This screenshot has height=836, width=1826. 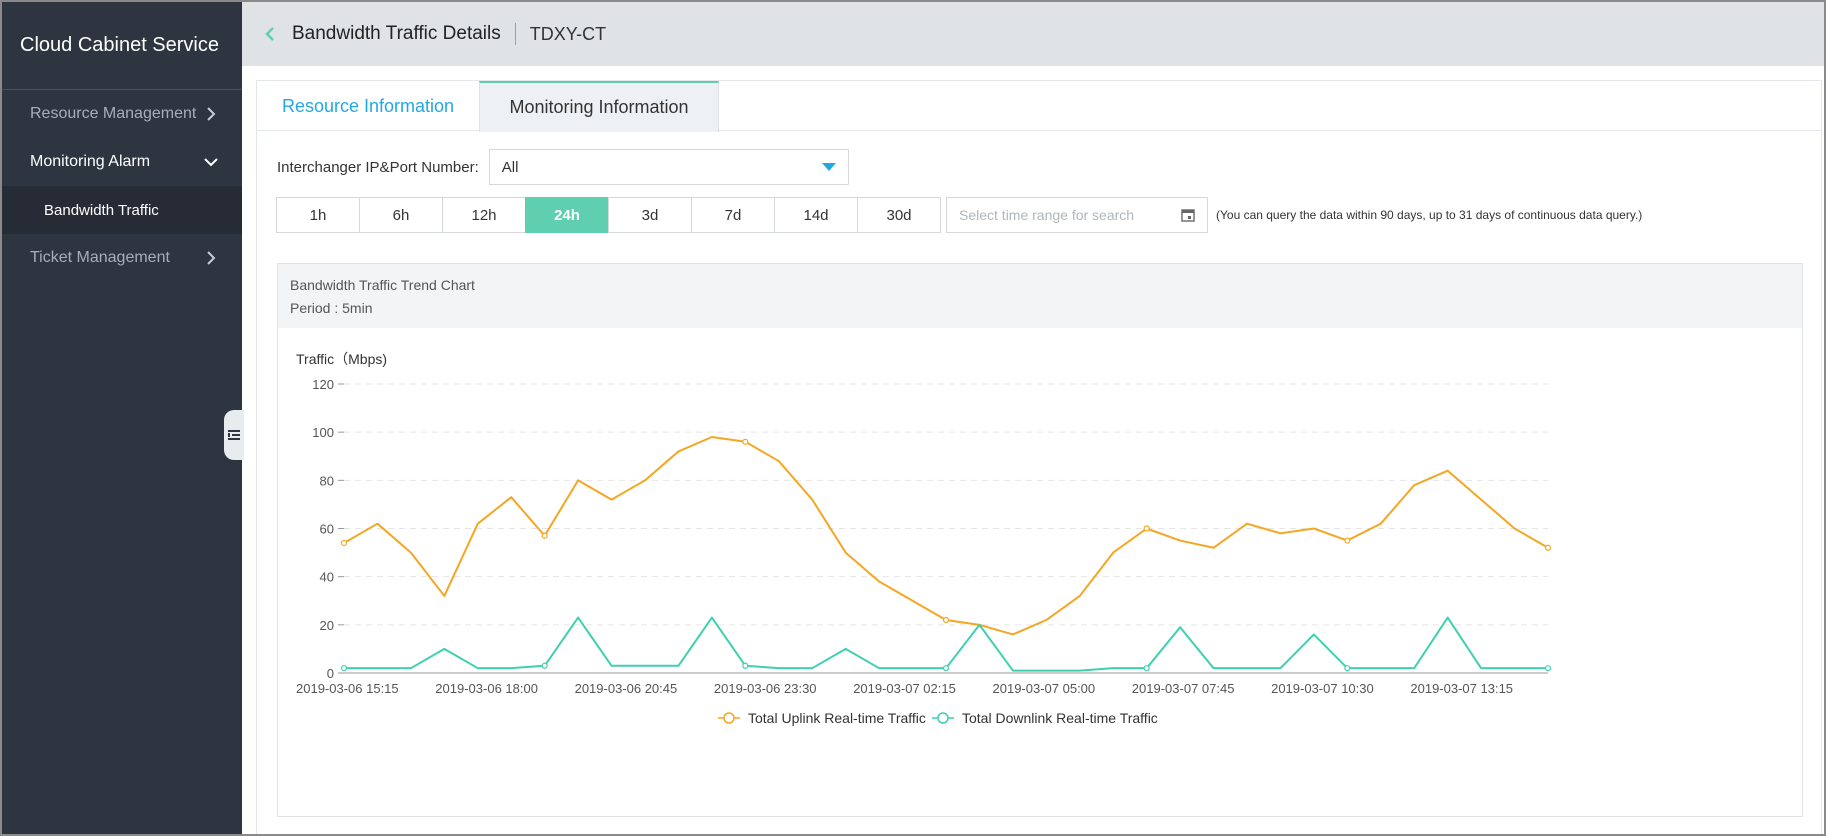 I want to click on y-tick-label: 40, so click(x=327, y=577).